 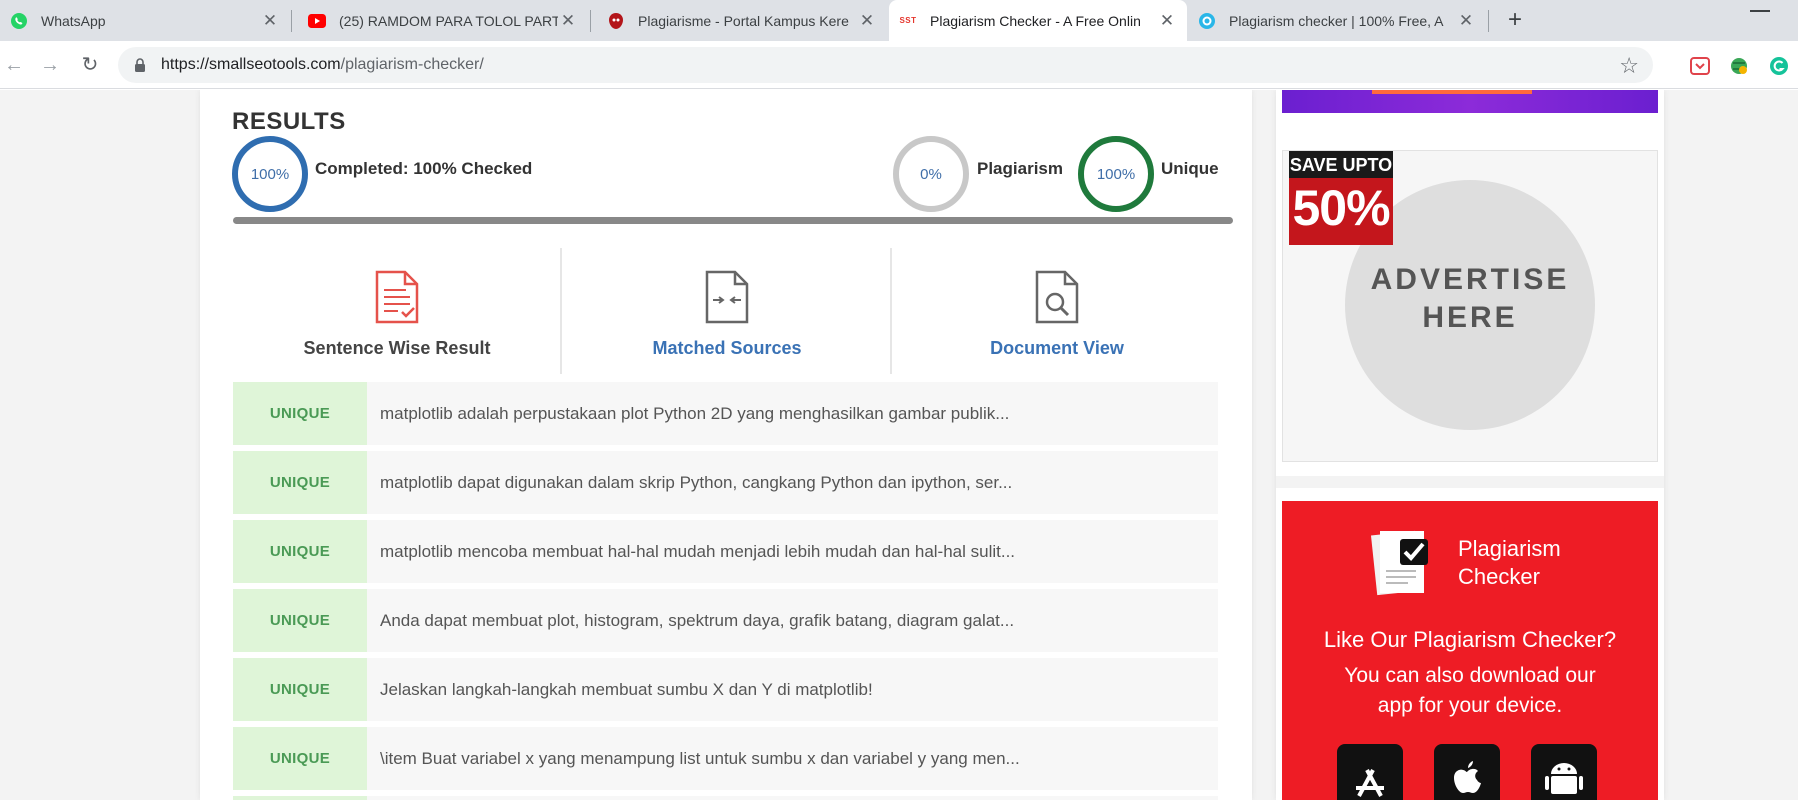 What do you see at coordinates (1207, 21) in the screenshot?
I see `checker-icon` at bounding box center [1207, 21].